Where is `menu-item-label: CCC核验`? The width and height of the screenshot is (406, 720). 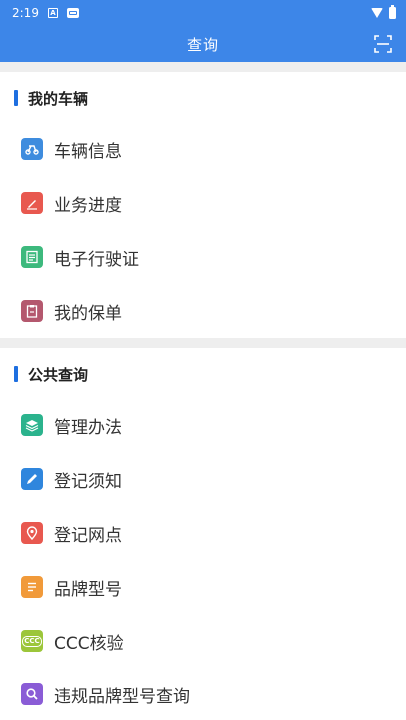 menu-item-label: CCC核验 is located at coordinates (89, 643).